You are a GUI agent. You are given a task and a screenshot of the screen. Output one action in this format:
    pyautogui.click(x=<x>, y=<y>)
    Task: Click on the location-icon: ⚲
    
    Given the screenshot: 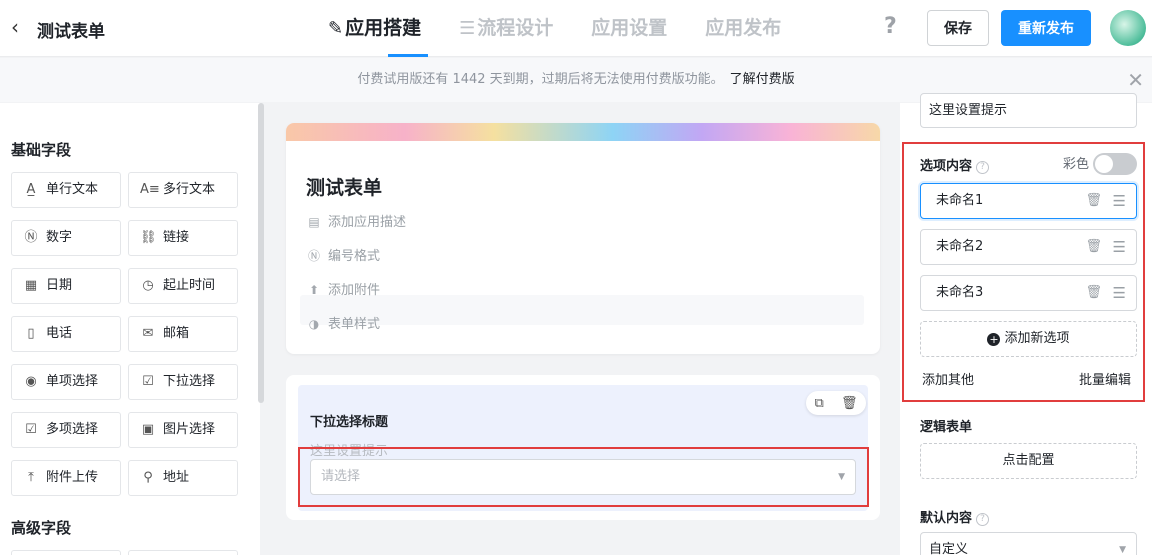 What is the action you would take?
    pyautogui.click(x=148, y=477)
    